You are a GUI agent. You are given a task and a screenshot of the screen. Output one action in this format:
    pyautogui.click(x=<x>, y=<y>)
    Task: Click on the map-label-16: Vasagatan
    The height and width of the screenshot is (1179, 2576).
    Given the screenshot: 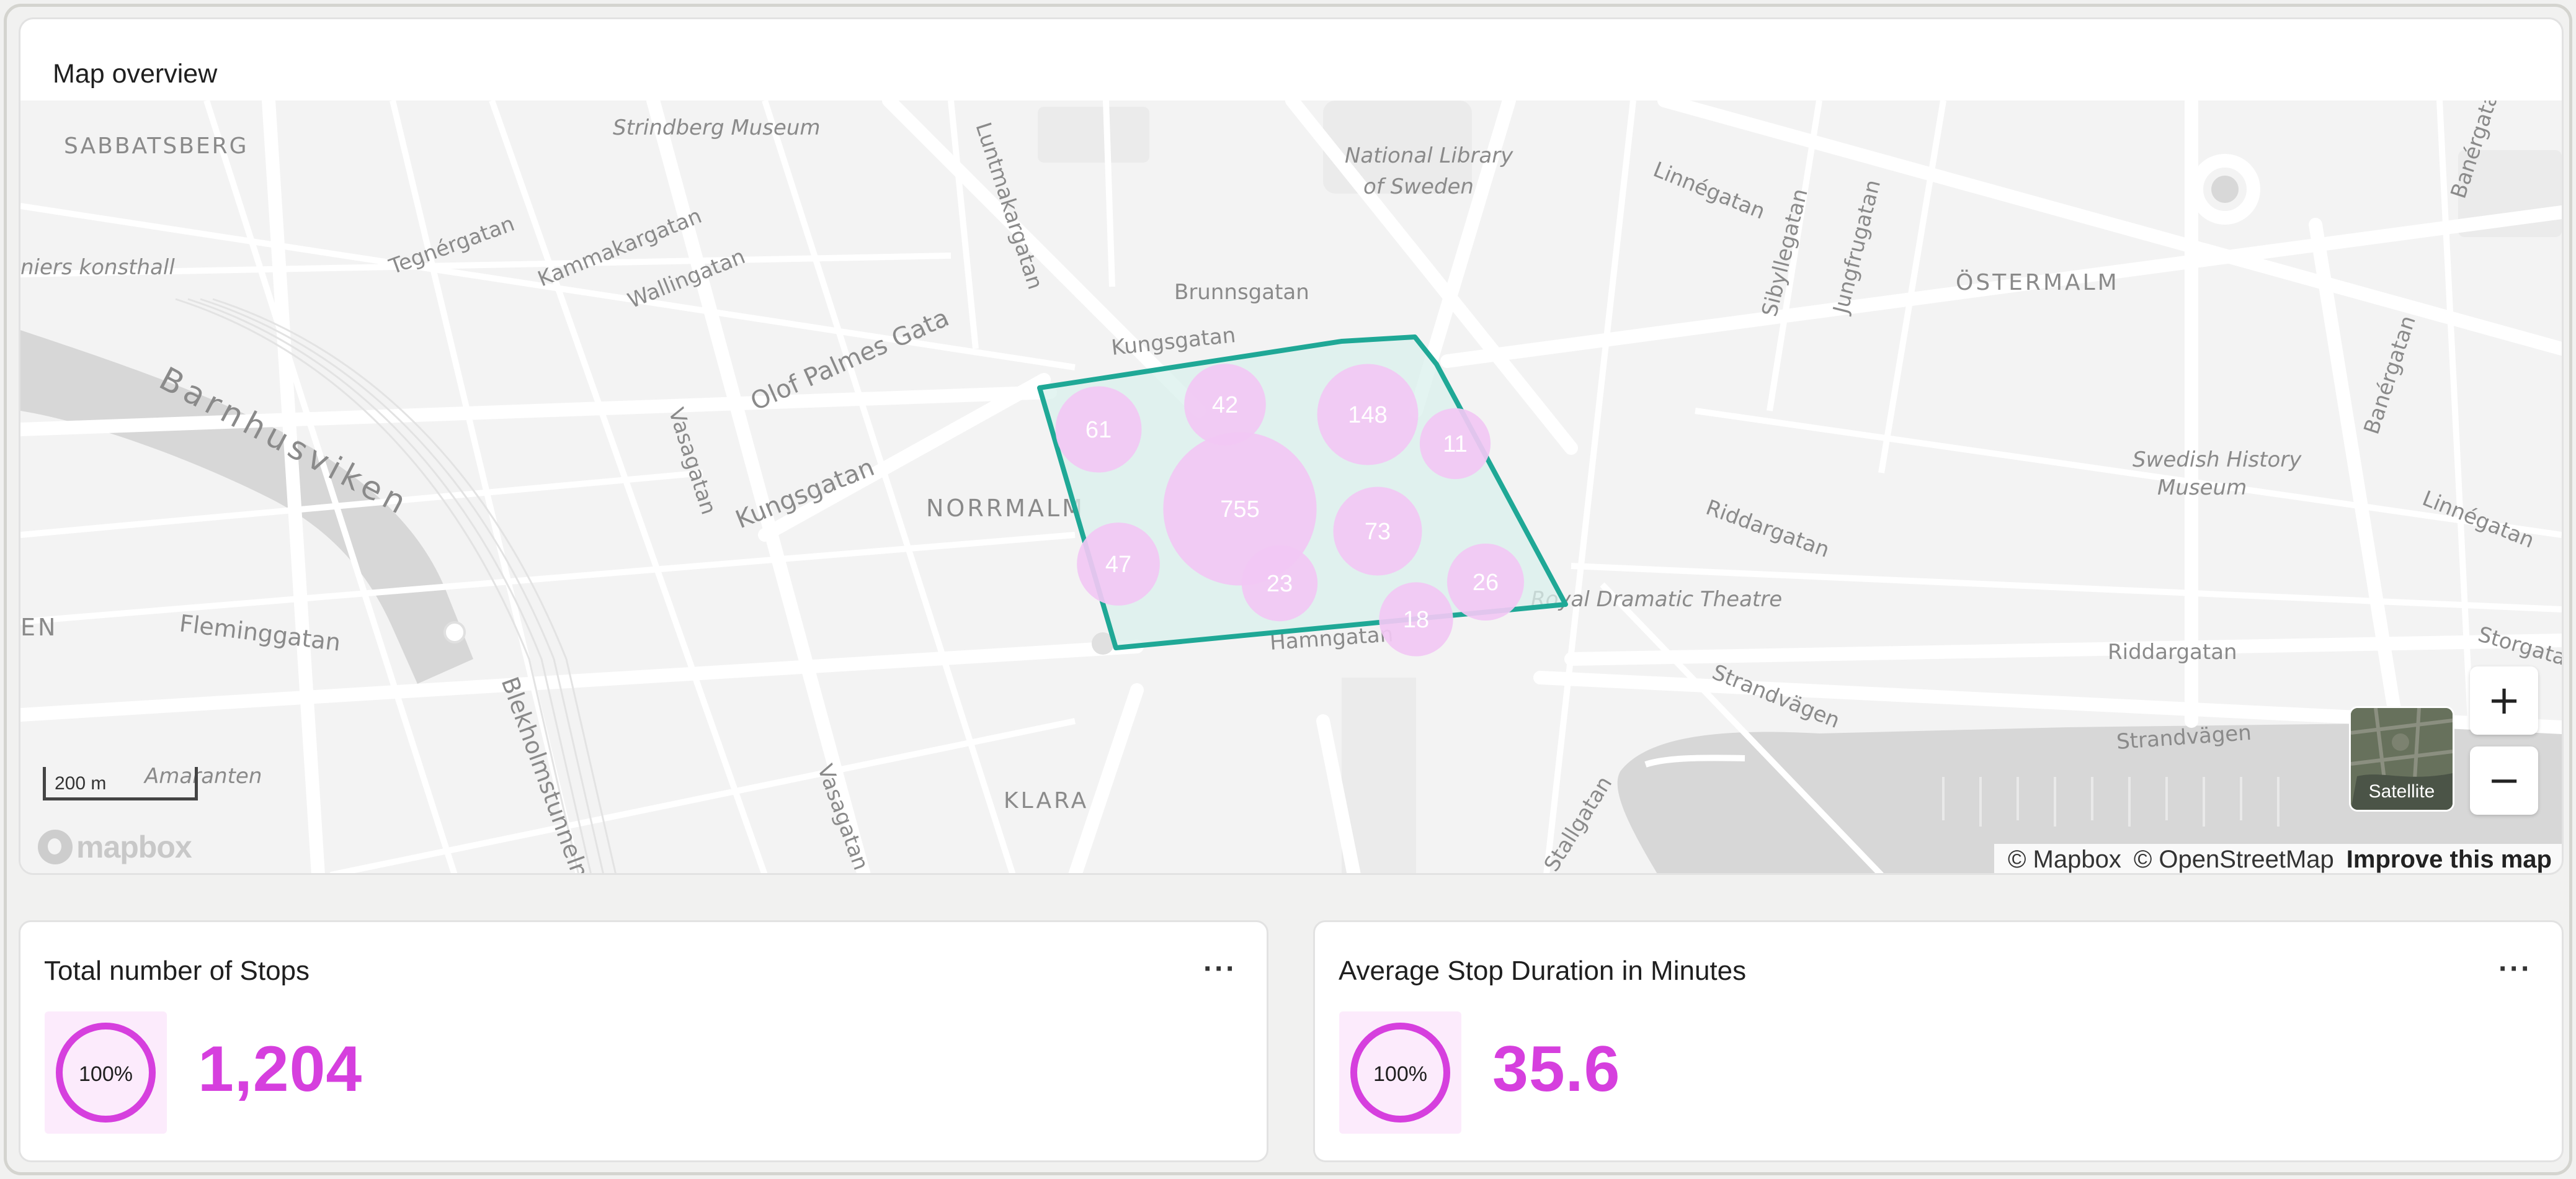 What is the action you would take?
    pyautogui.click(x=692, y=461)
    